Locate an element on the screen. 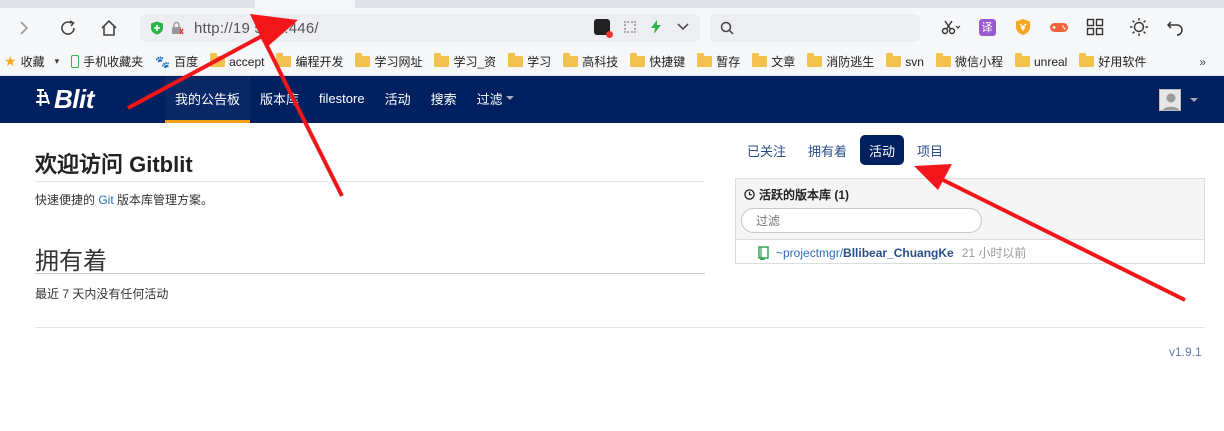 The width and height of the screenshot is (1224, 431). sidebar-tabs: 已关注 拥有着 活动 项目 is located at coordinates (845, 150).